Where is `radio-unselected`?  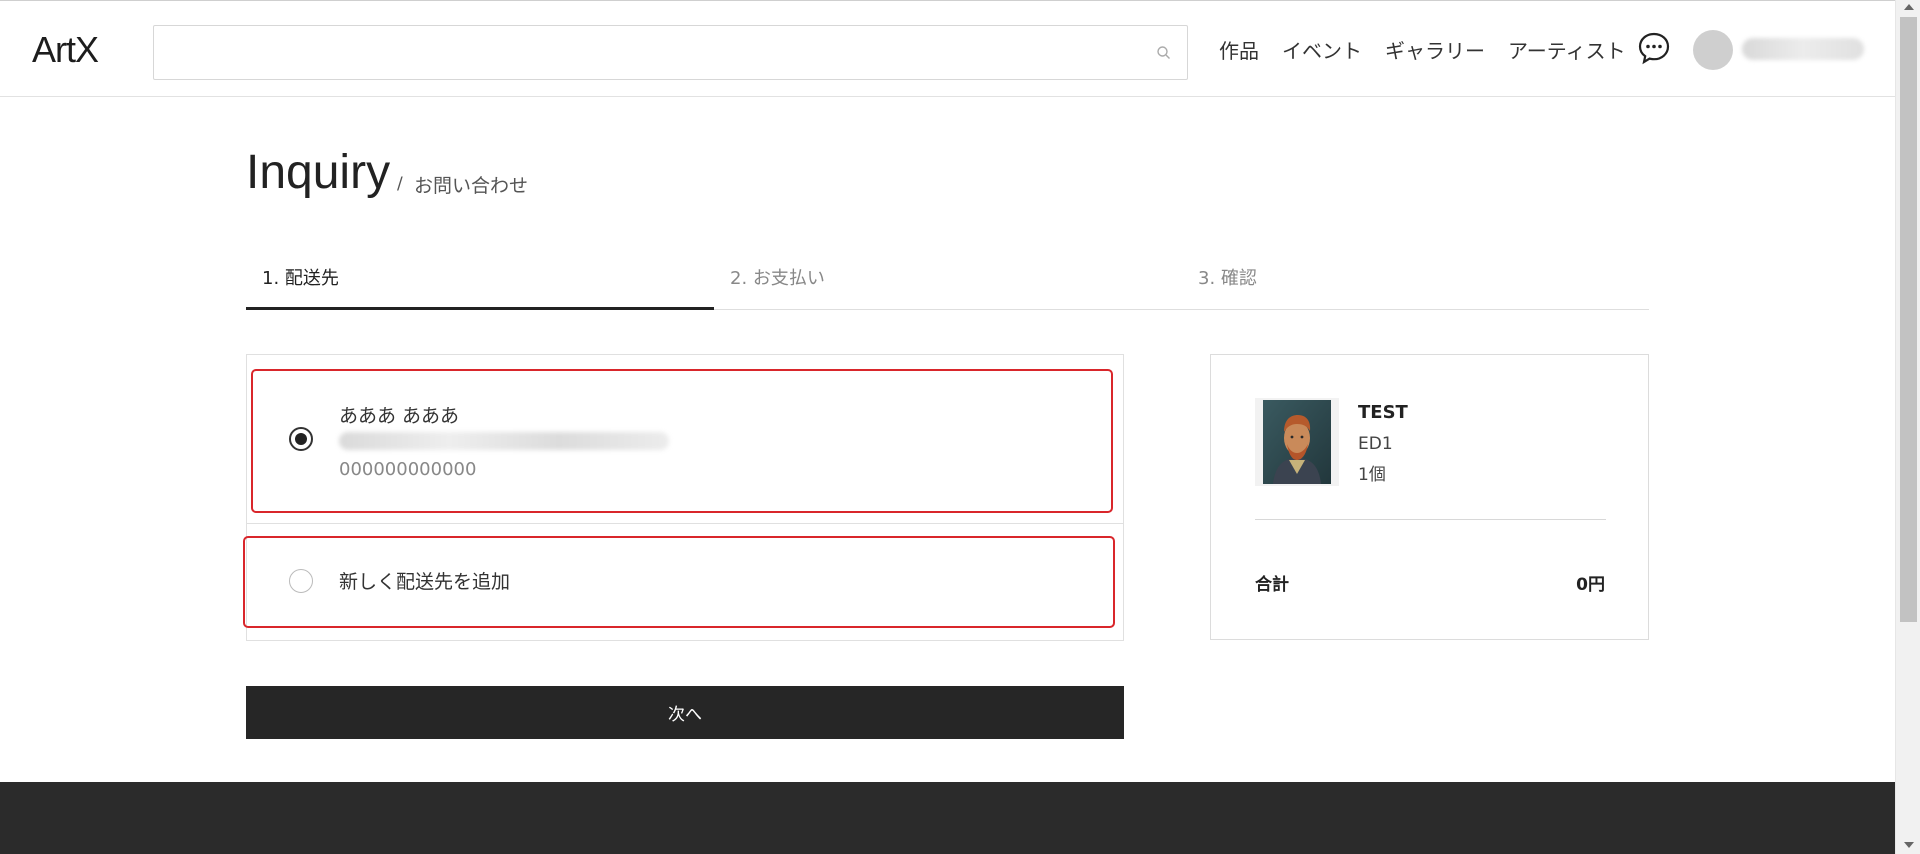 radio-unselected is located at coordinates (301, 581).